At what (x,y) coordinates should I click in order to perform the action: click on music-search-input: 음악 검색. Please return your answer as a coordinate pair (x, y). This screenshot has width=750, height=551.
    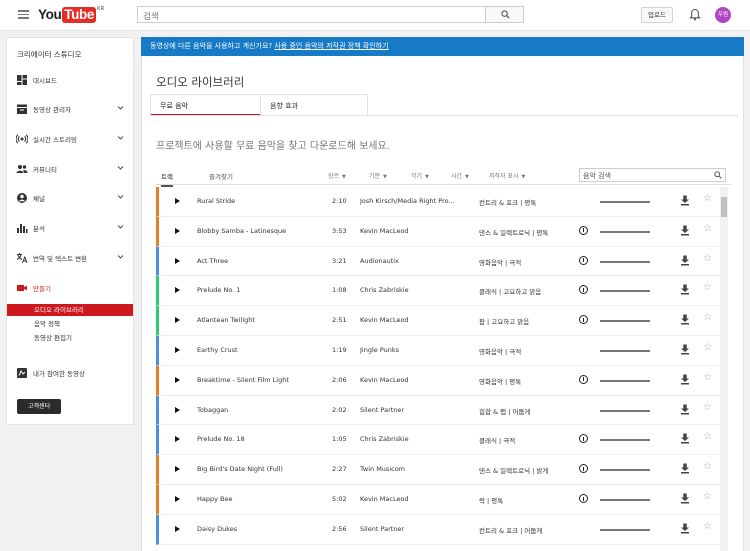
    Looking at the image, I should click on (652, 175).